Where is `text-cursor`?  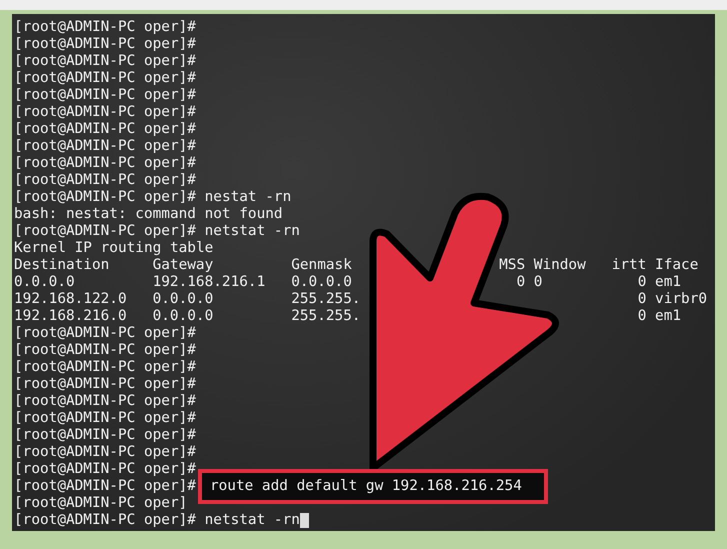
text-cursor is located at coordinates (304, 520).